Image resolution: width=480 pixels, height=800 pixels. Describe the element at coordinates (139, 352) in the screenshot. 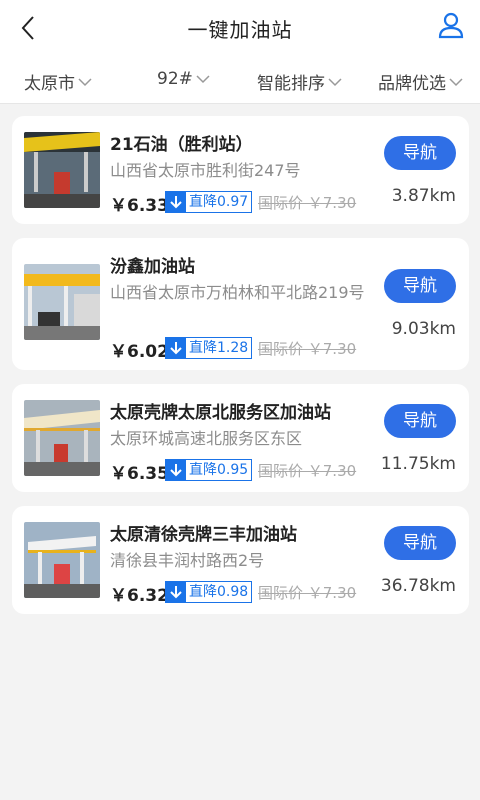

I see `station-price: ￥6.02` at that location.